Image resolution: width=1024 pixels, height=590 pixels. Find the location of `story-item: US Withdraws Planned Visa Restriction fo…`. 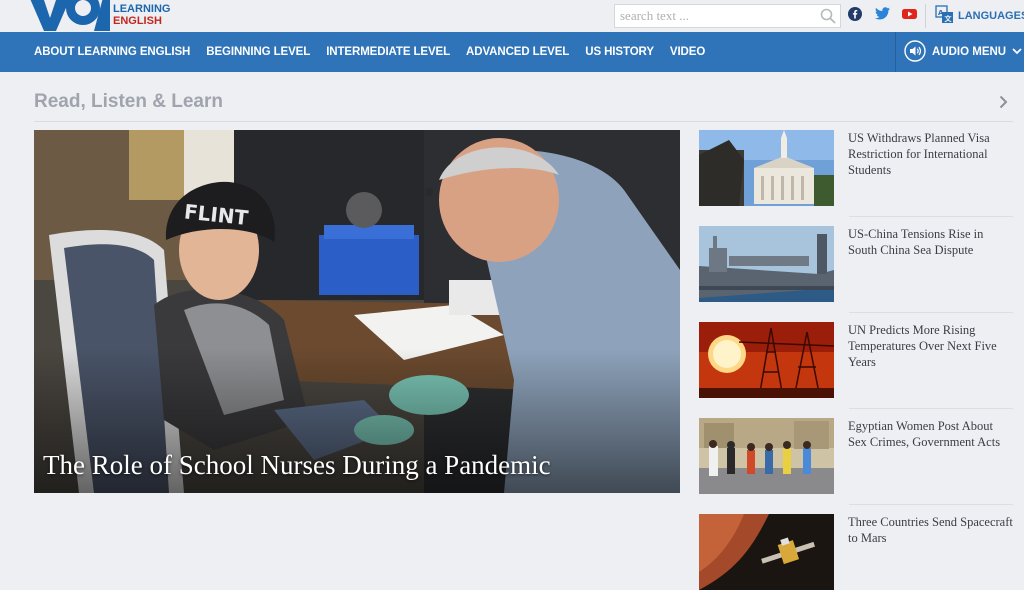

story-item: US Withdraws Planned Visa Restriction fo… is located at coordinates (856, 168).